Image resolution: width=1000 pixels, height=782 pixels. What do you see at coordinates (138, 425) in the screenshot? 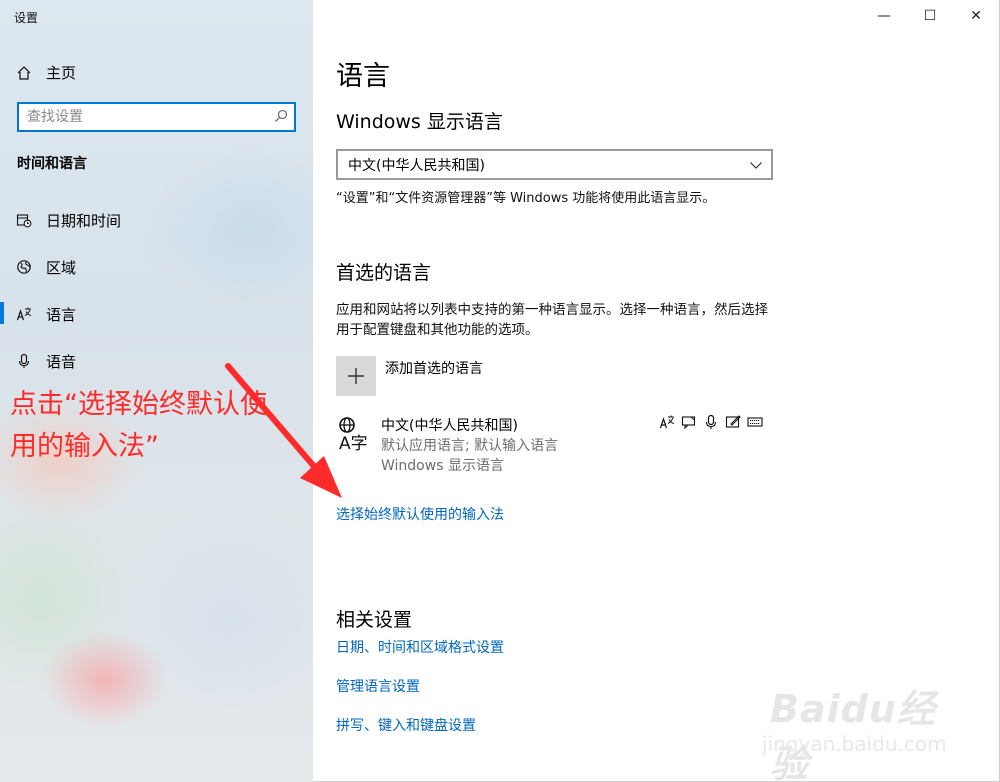
I see `annotation-text: 点击“选择始终默认使用的输入法”` at bounding box center [138, 425].